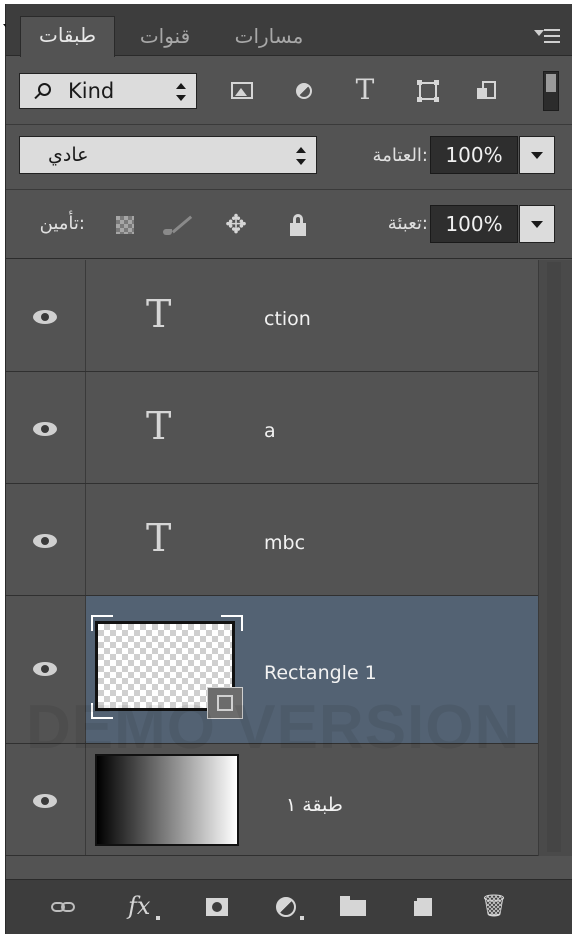 The width and height of the screenshot is (572, 934). Describe the element at coordinates (426, 907) in the screenshot. I see `new-layer-icon` at that location.